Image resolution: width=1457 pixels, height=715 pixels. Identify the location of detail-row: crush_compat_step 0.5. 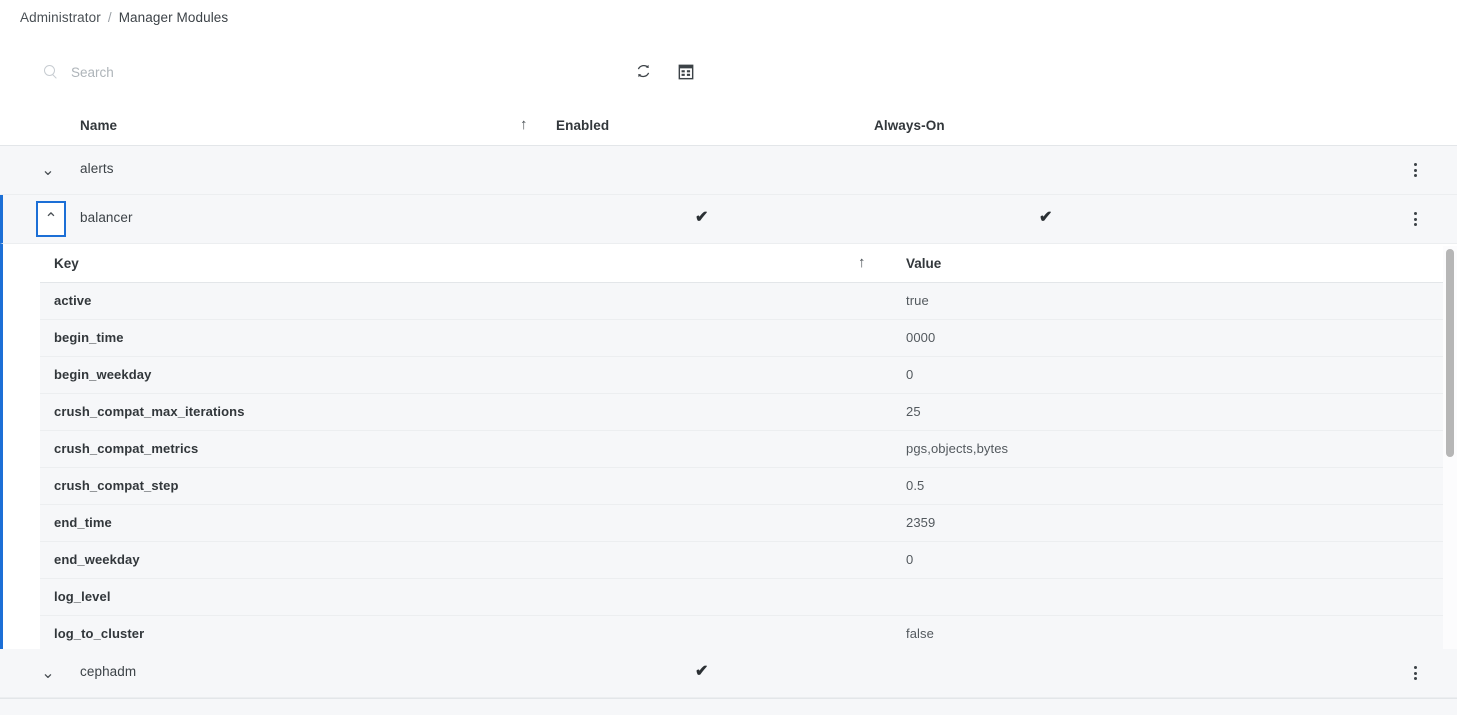
(748, 486).